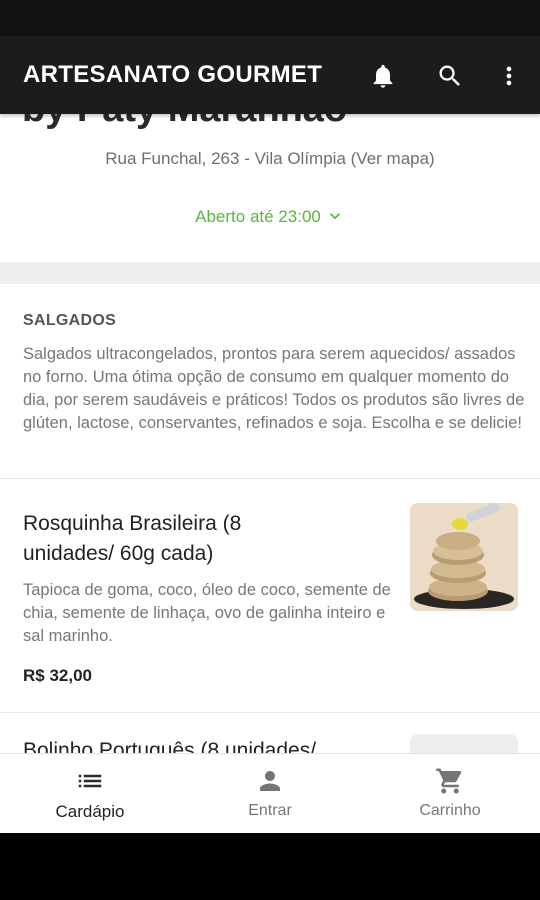 The height and width of the screenshot is (900, 540). Describe the element at coordinates (450, 810) in the screenshot. I see `nav-label: Carrinho` at that location.